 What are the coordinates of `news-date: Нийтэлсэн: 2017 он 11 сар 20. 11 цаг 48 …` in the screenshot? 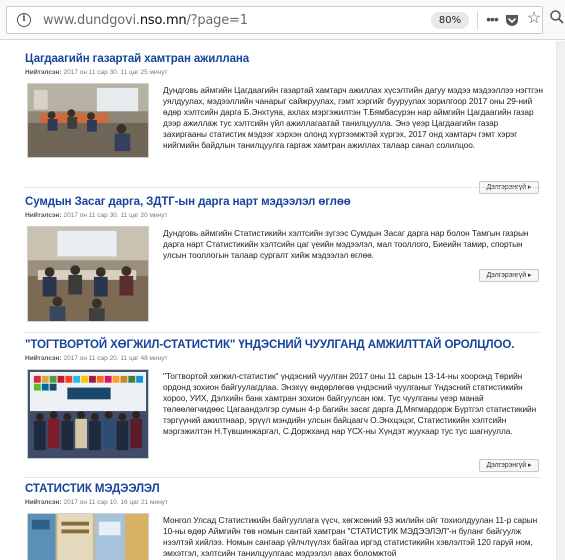 It's located at (96, 358).